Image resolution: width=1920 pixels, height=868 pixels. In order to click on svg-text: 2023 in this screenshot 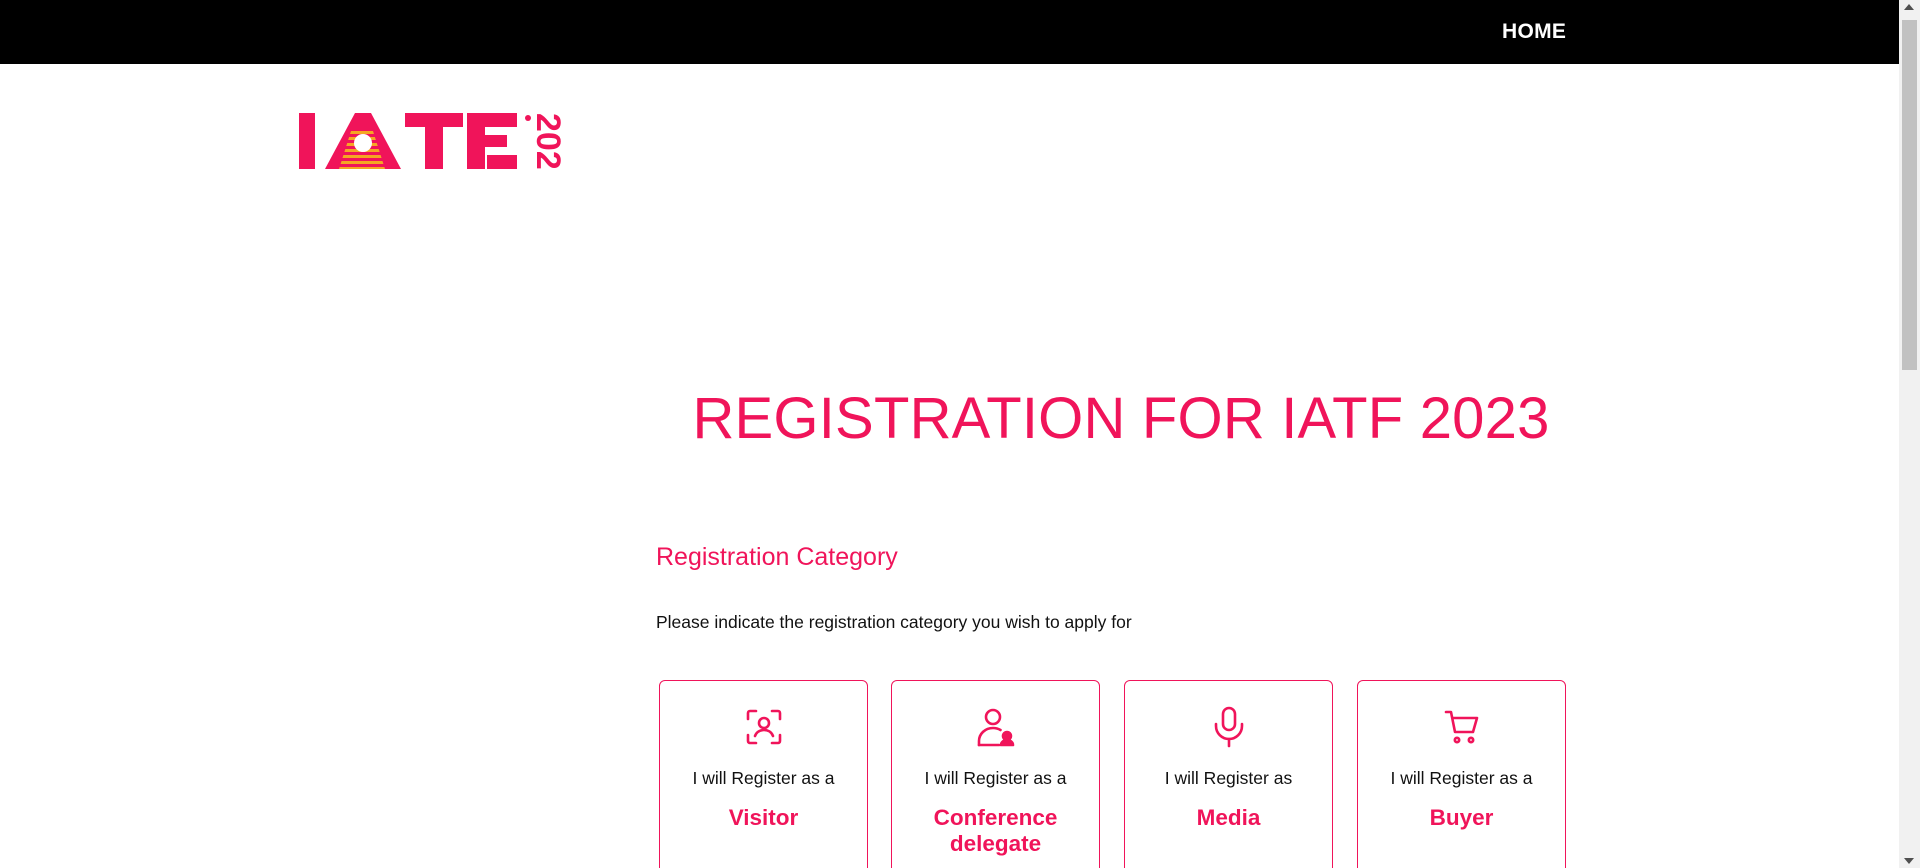, I will do `click(548, 141)`.